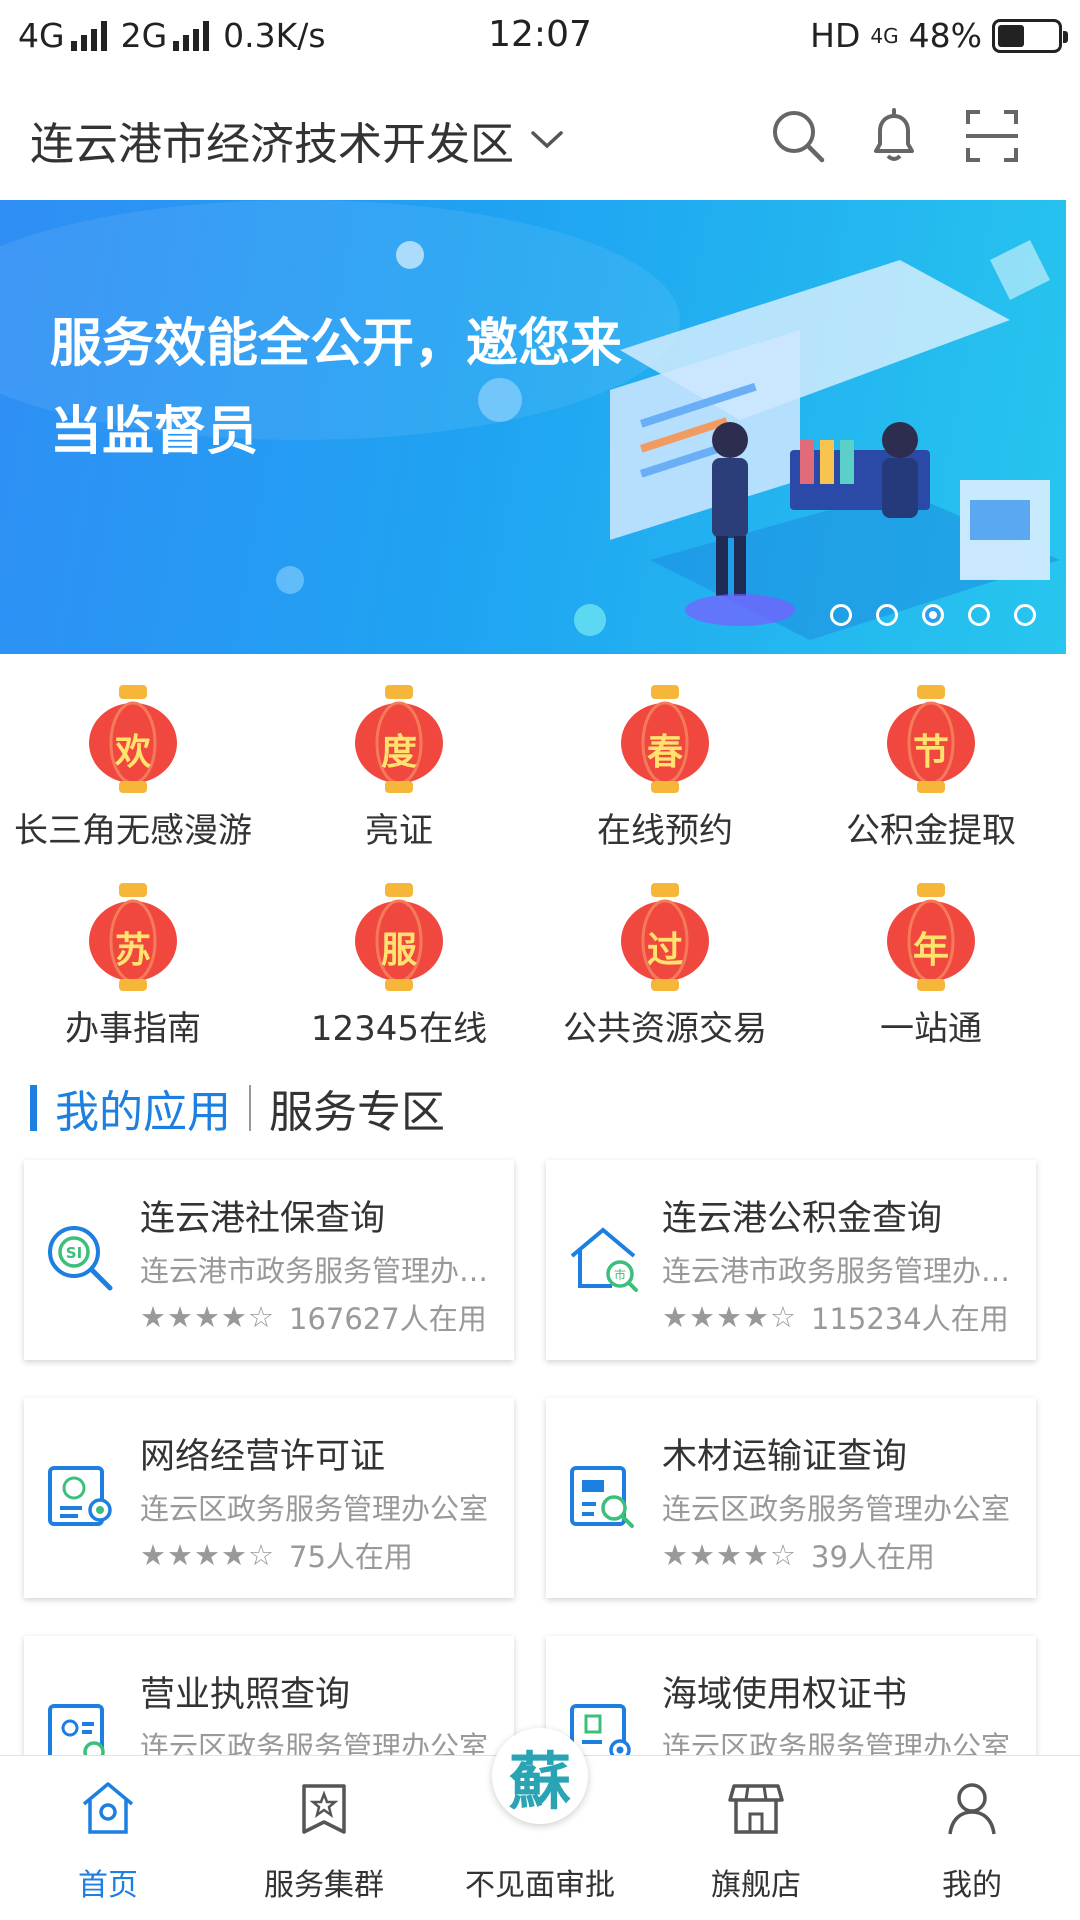 The height and width of the screenshot is (1920, 1080). What do you see at coordinates (276, 1555) in the screenshot?
I see `app-rating: ★★★★☆ 75人在用` at bounding box center [276, 1555].